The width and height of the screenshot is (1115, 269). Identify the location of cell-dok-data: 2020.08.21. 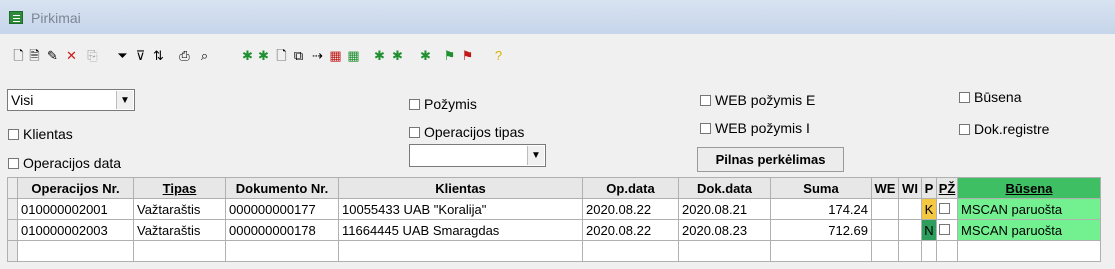
(724, 209).